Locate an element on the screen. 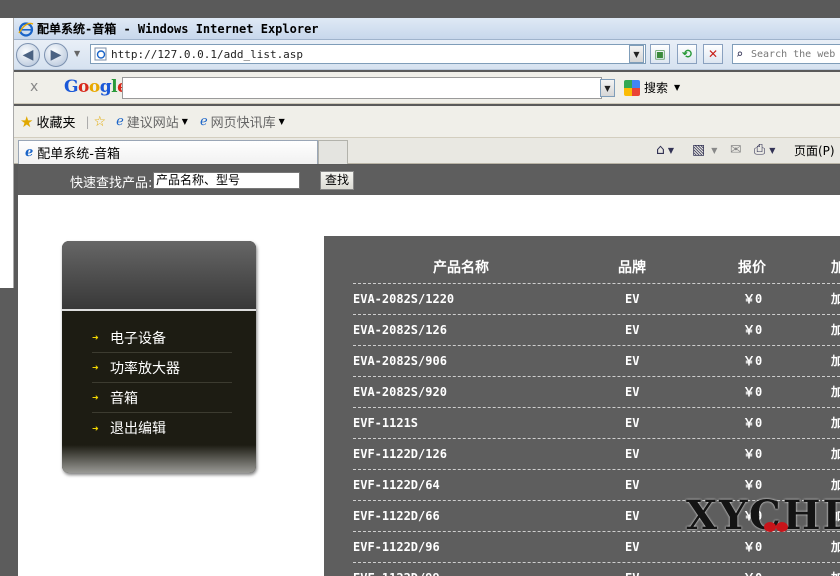 The width and height of the screenshot is (840, 576). cell-product-name: EVA-2082S/1220 is located at coordinates (404, 299).